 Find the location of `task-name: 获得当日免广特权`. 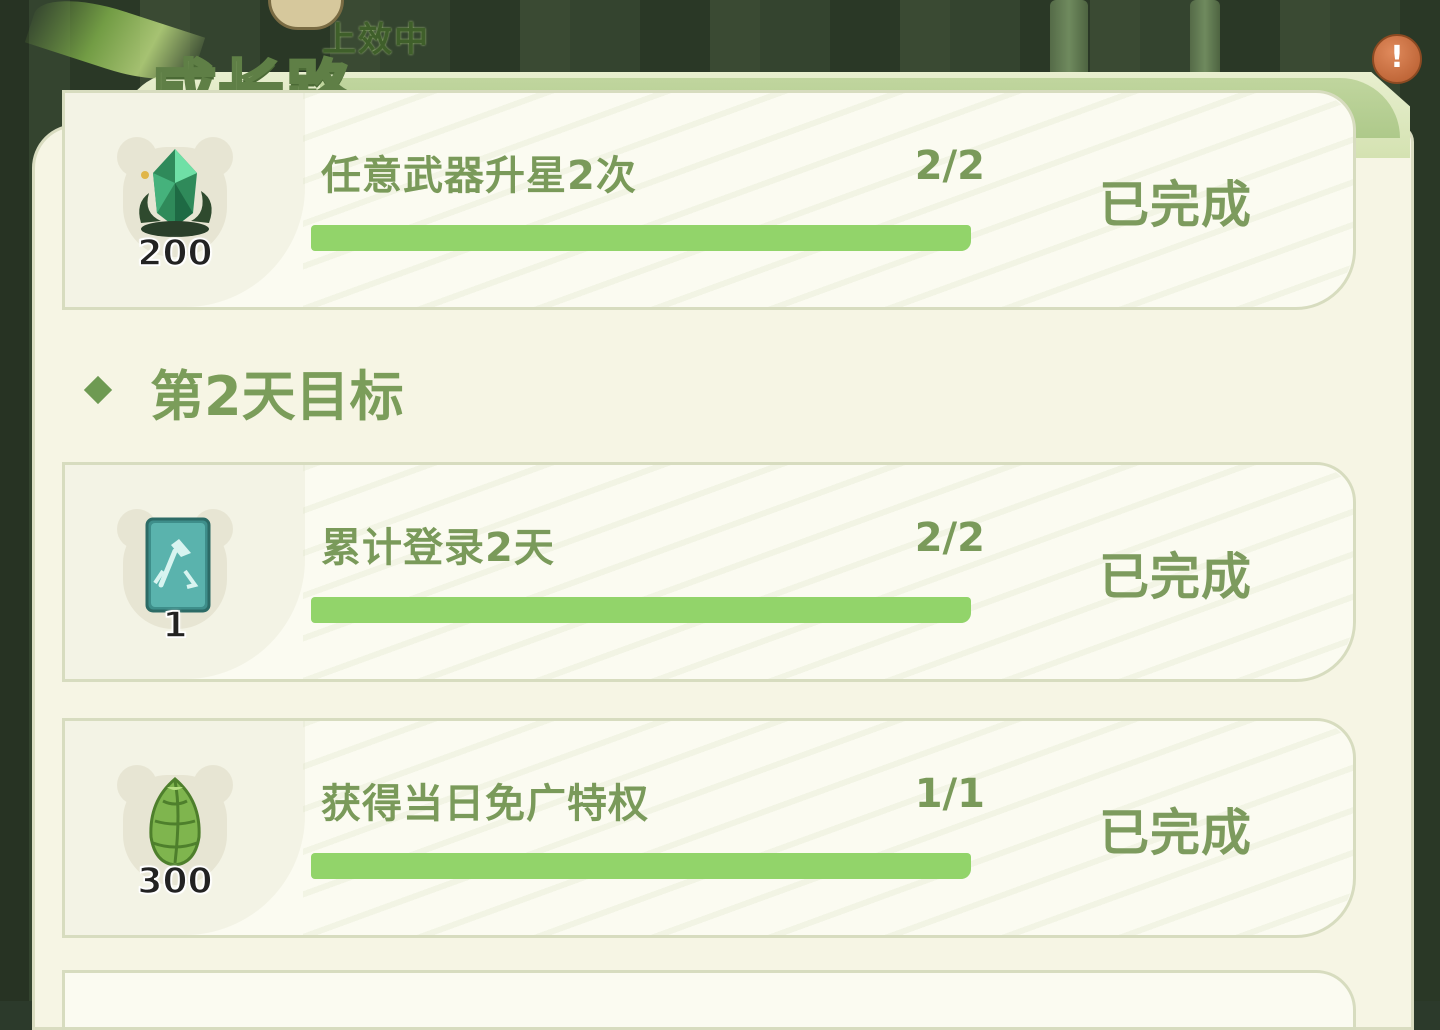

task-name: 获得当日免广特权 is located at coordinates (485, 804).